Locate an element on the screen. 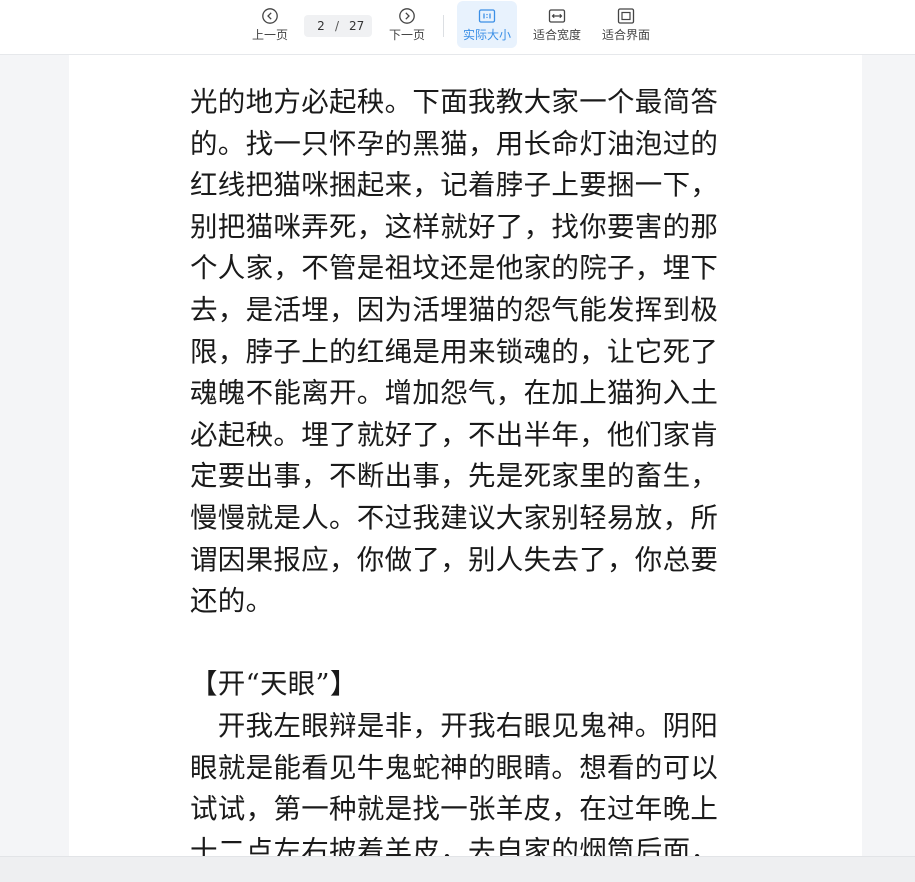 This screenshot has height=882, width=915. text-line: 必起秧。埋了就好了，不出半年，他们家肯 is located at coordinates (454, 434).